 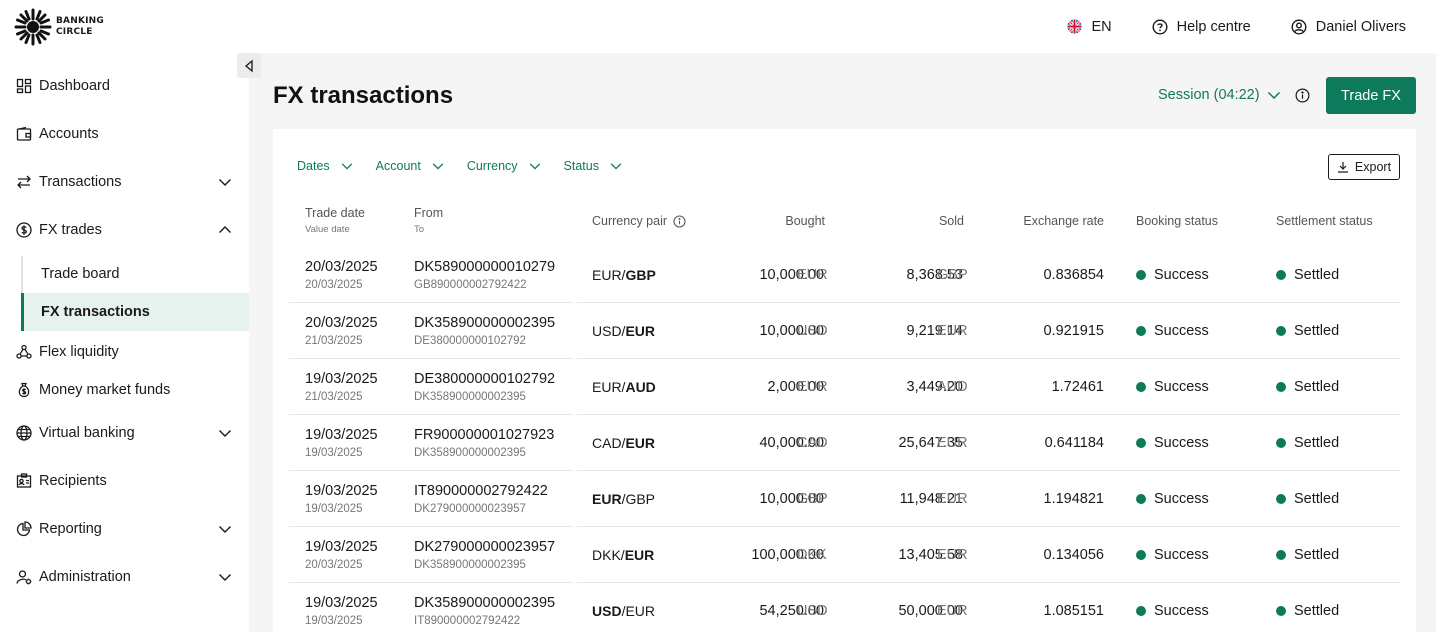 What do you see at coordinates (249, 65) in the screenshot?
I see `collapse-sidebar-button` at bounding box center [249, 65].